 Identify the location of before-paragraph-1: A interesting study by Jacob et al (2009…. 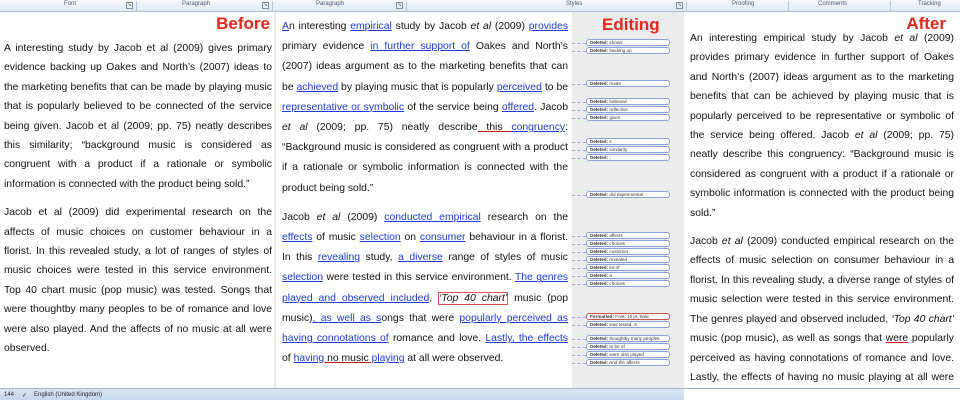
(138, 116).